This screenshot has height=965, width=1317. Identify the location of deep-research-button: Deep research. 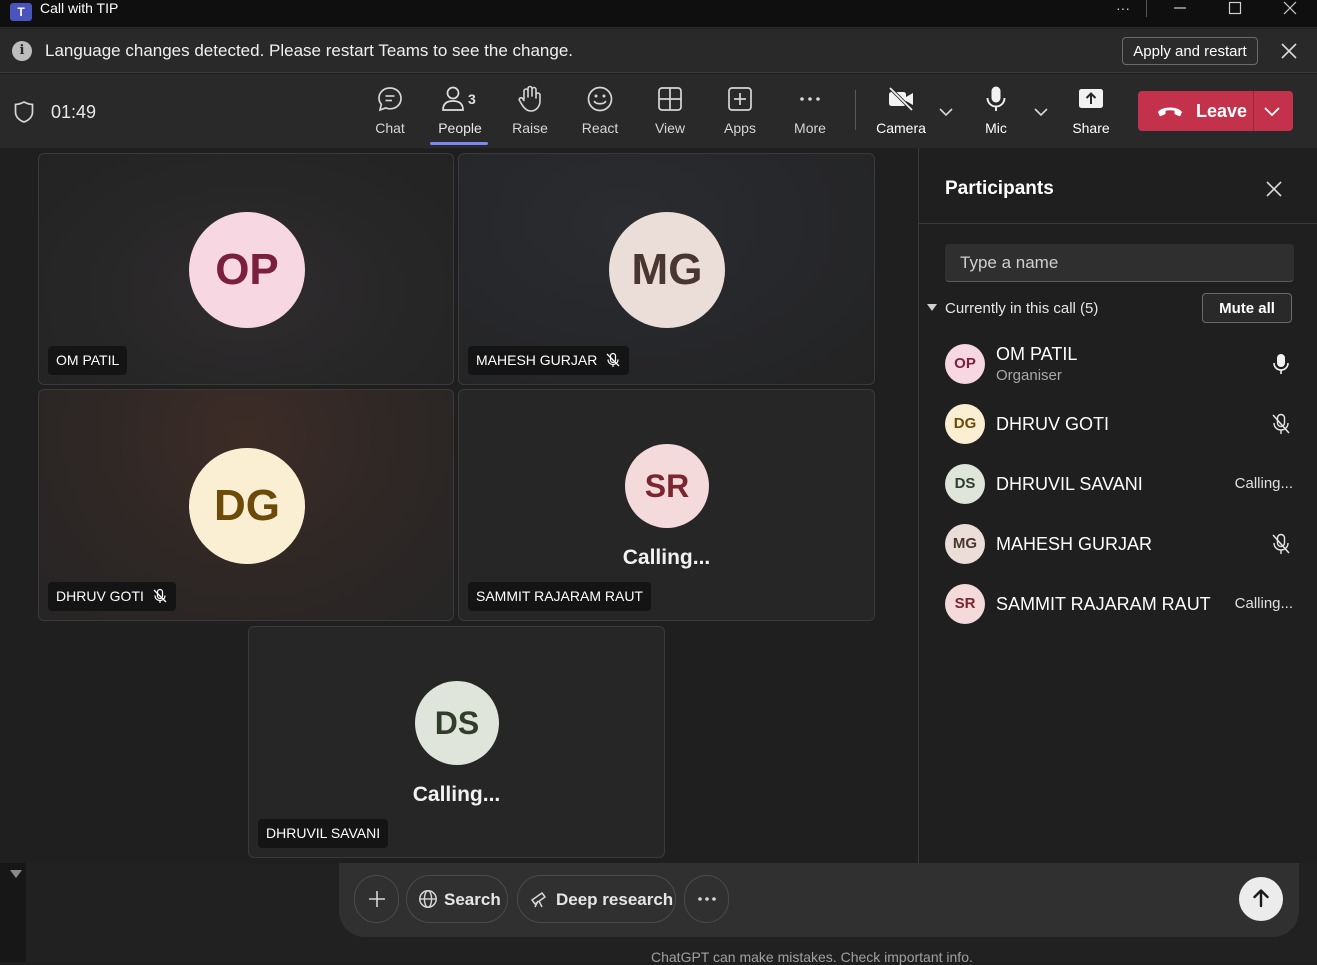
(596, 899).